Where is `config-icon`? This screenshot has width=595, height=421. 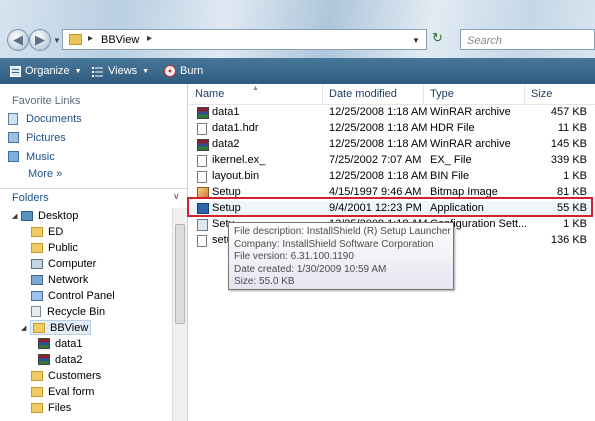 config-icon is located at coordinates (202, 225).